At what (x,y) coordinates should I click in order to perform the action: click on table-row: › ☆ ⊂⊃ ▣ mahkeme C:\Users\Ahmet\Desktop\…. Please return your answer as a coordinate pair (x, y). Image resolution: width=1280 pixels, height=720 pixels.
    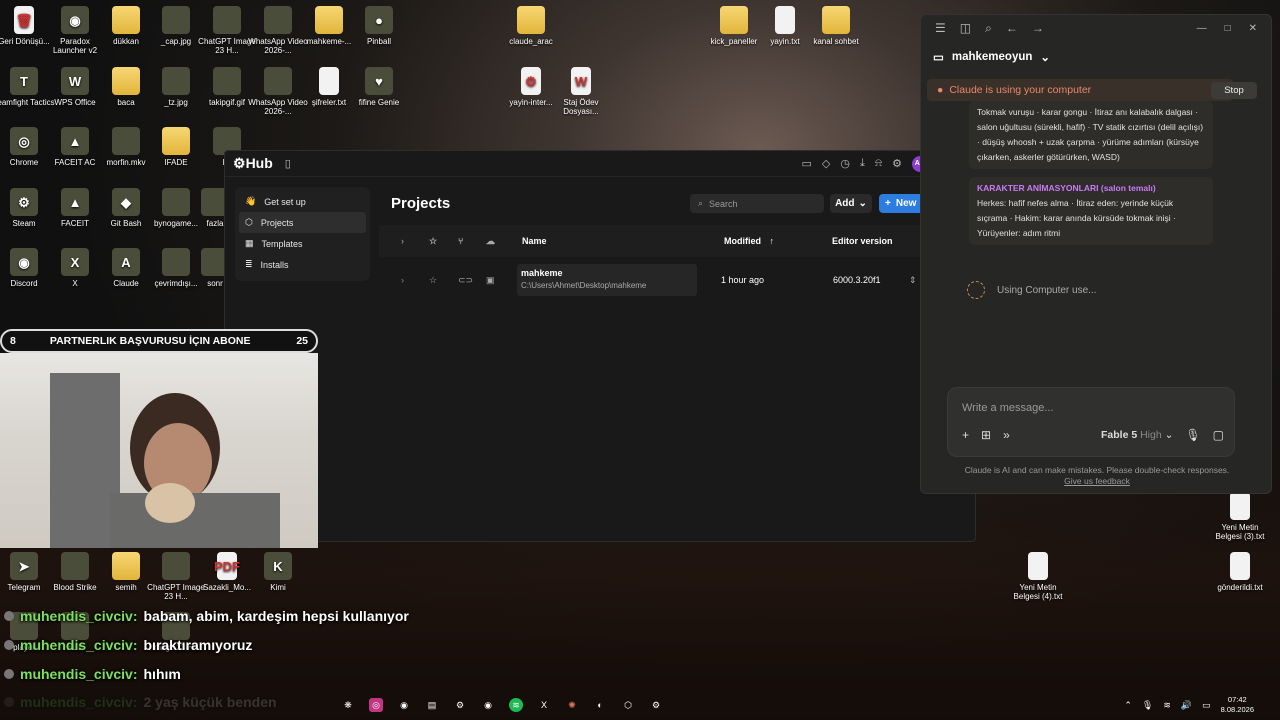
    Looking at the image, I should click on (677, 280).